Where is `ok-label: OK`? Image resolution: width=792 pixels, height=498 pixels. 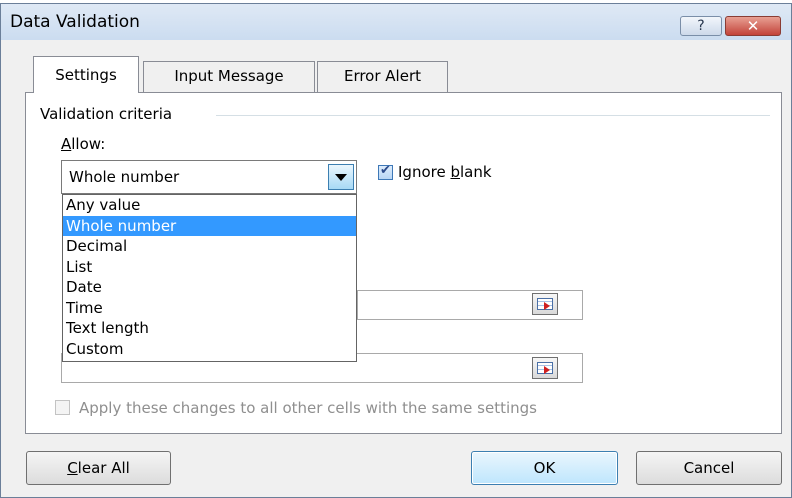 ok-label: OK is located at coordinates (544, 468).